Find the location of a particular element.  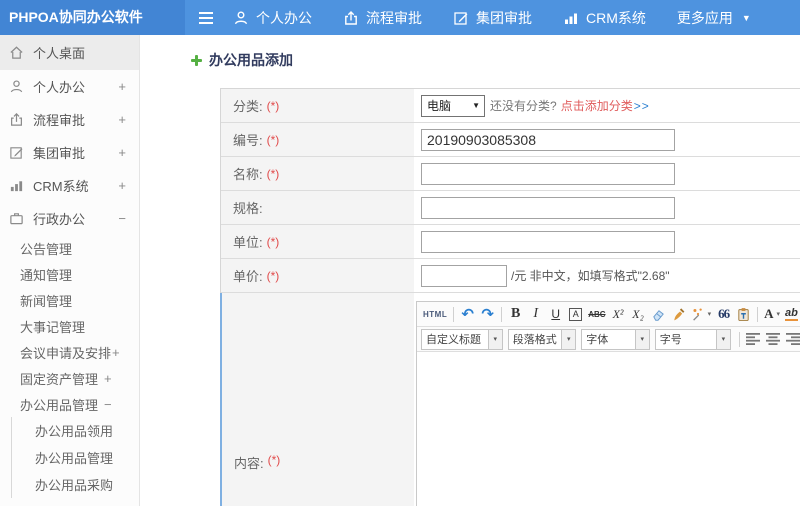

edit-square-icon is located at coordinates (17, 153).